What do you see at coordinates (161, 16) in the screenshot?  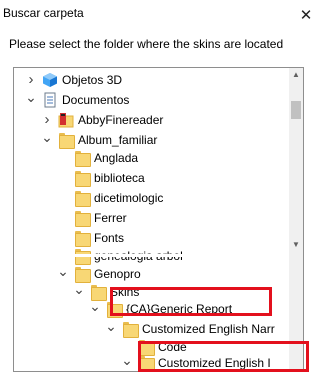 I see `title-bar: Buscar carpeta ✕` at bounding box center [161, 16].